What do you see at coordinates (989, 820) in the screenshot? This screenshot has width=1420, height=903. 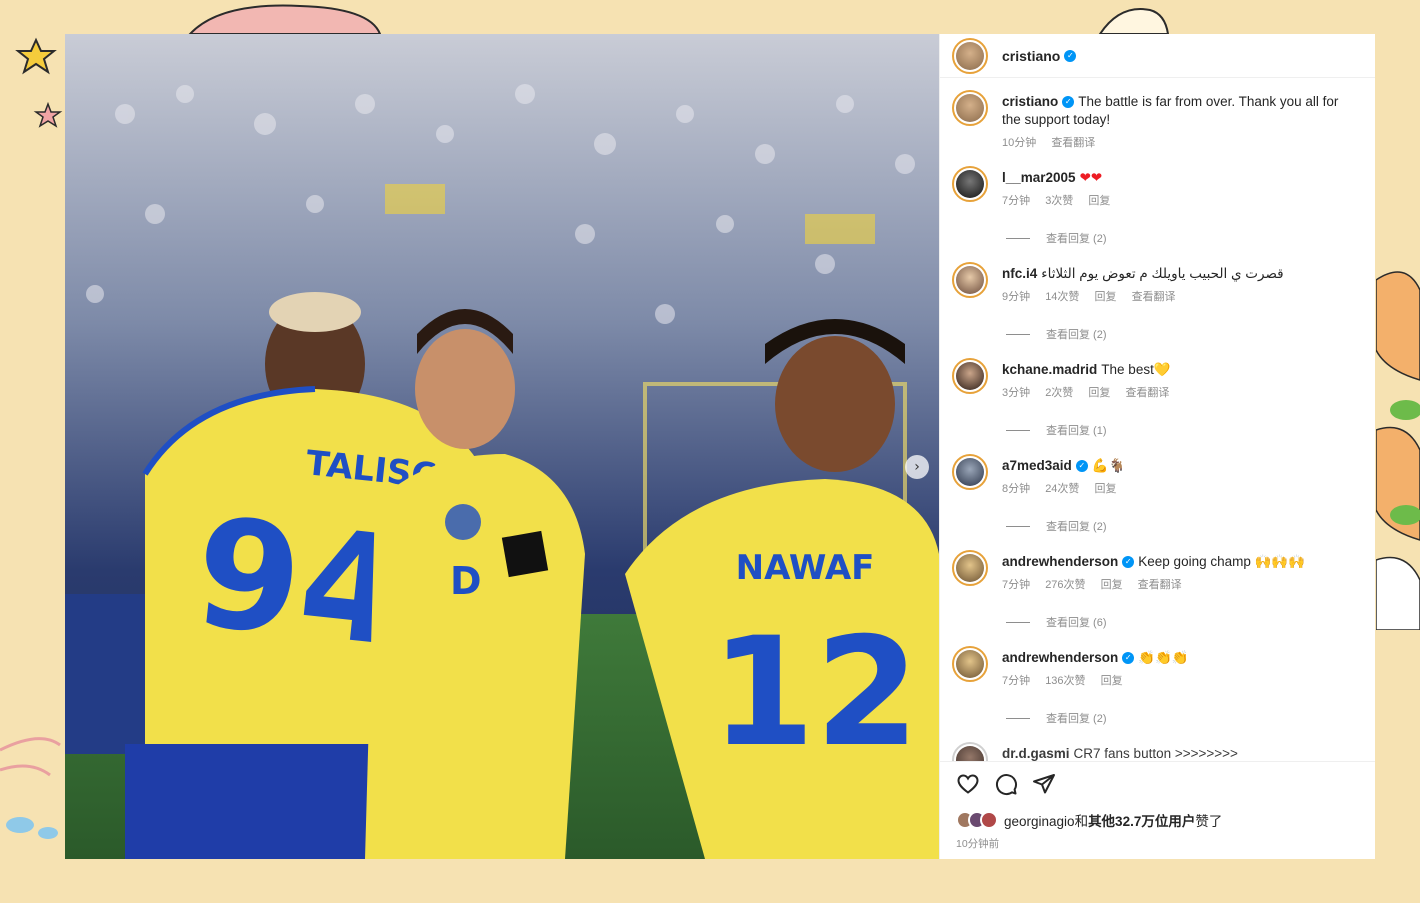 I see `liker-avatar` at bounding box center [989, 820].